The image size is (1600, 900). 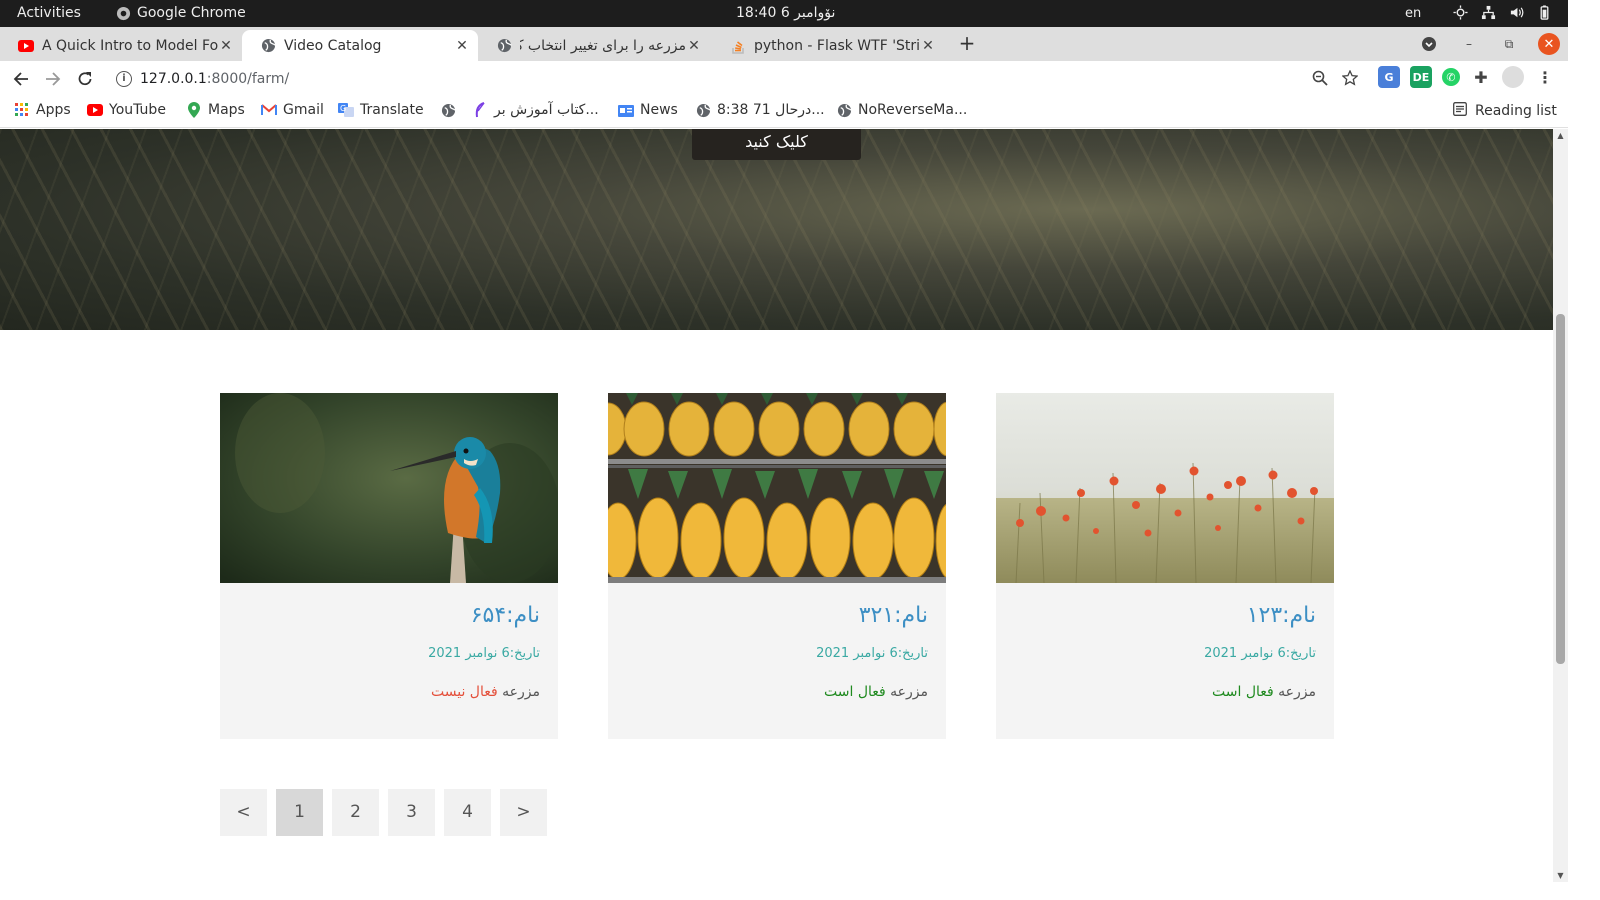 What do you see at coordinates (626, 110) in the screenshot?
I see `news-icon` at bounding box center [626, 110].